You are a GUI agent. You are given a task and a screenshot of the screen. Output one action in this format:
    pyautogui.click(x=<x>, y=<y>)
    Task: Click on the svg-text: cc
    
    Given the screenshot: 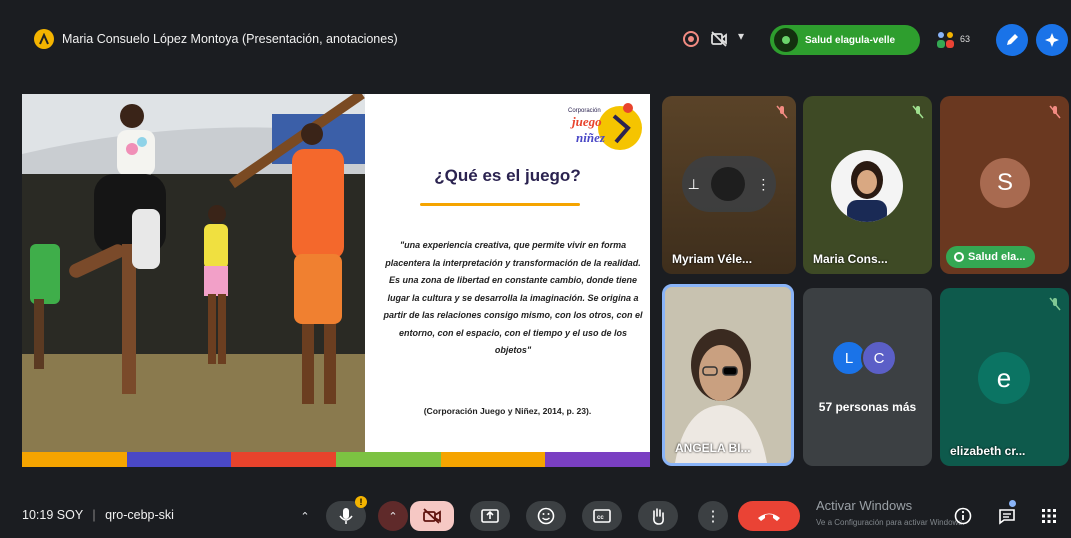 What is the action you would take?
    pyautogui.click(x=600, y=518)
    